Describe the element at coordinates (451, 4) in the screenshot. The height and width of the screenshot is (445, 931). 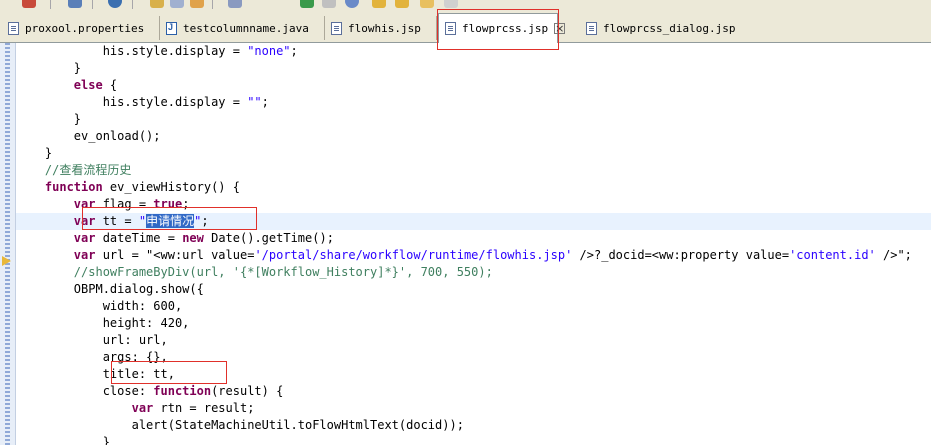
I see `nav-forward-icon` at that location.